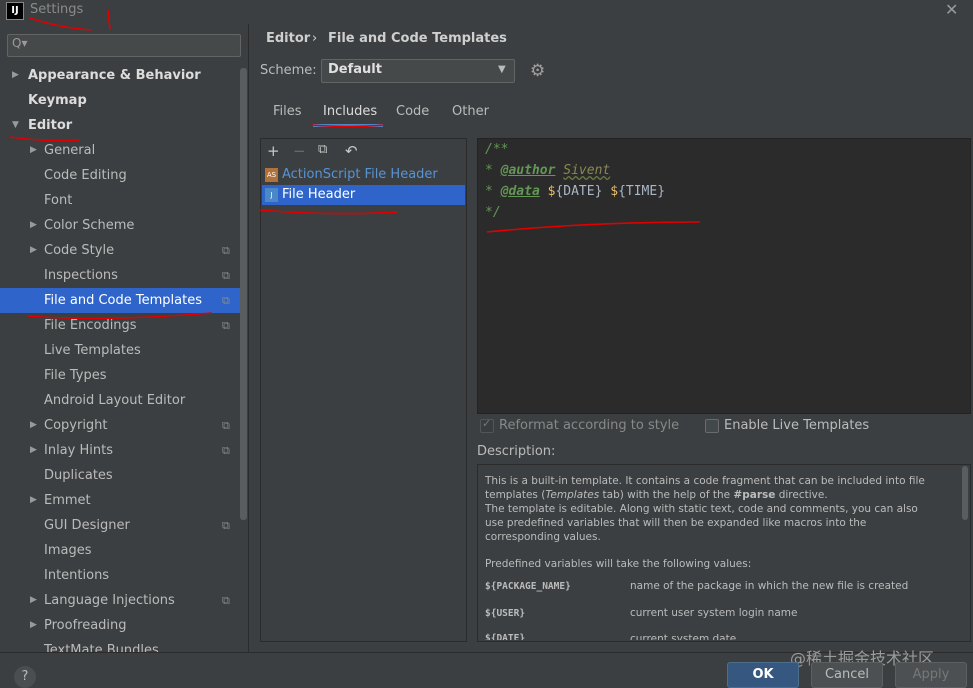  Describe the element at coordinates (287, 111) in the screenshot. I see `tab-files: Files` at that location.